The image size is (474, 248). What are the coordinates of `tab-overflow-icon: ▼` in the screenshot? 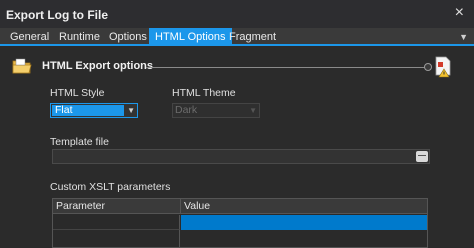 It's located at (463, 37).